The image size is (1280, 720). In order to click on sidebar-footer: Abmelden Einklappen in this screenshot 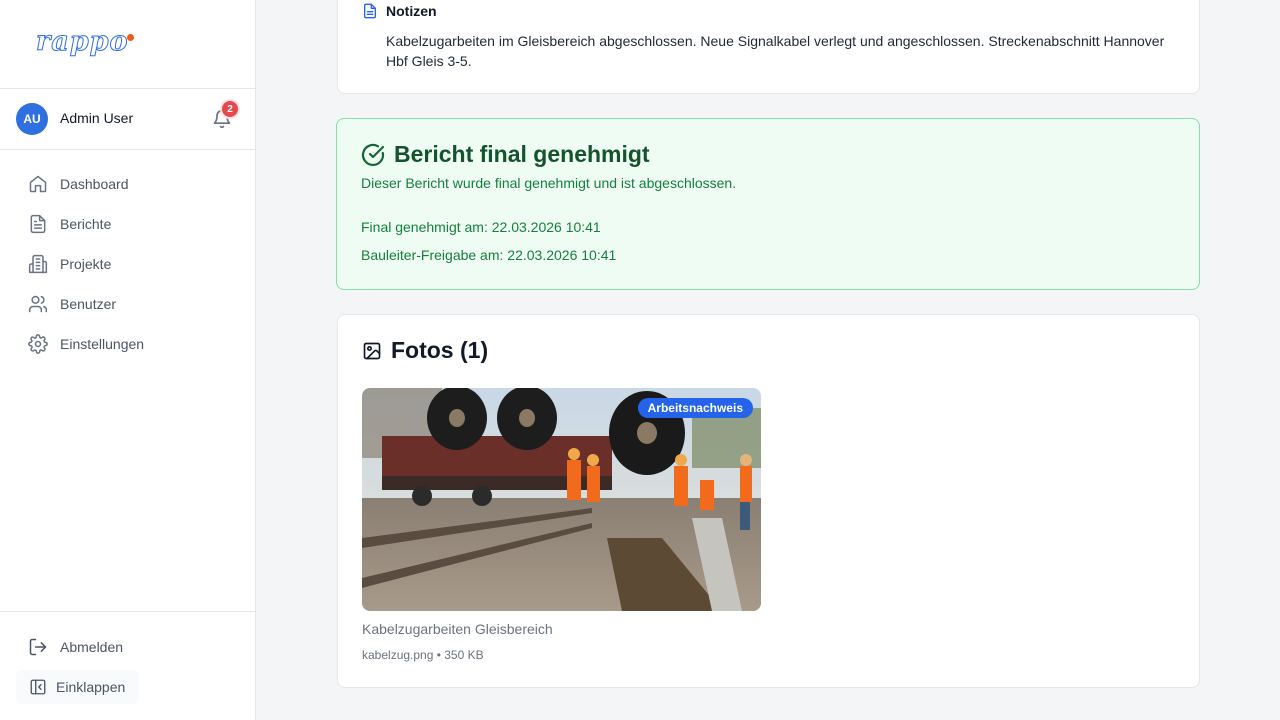, I will do `click(127, 665)`.